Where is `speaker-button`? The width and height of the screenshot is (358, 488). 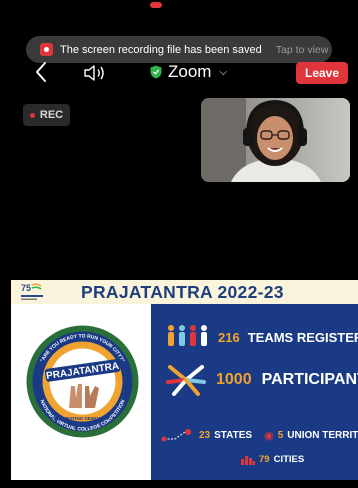 speaker-button is located at coordinates (95, 73).